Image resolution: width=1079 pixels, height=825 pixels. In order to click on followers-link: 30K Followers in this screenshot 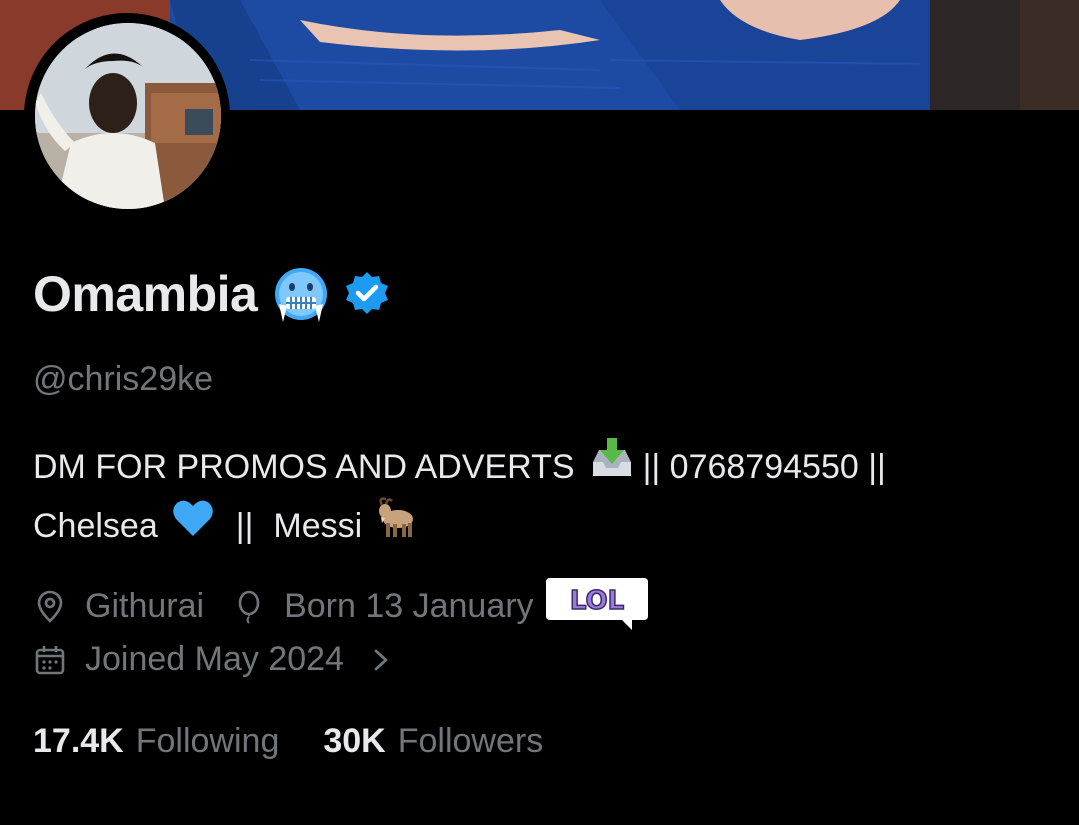, I will do `click(433, 741)`.